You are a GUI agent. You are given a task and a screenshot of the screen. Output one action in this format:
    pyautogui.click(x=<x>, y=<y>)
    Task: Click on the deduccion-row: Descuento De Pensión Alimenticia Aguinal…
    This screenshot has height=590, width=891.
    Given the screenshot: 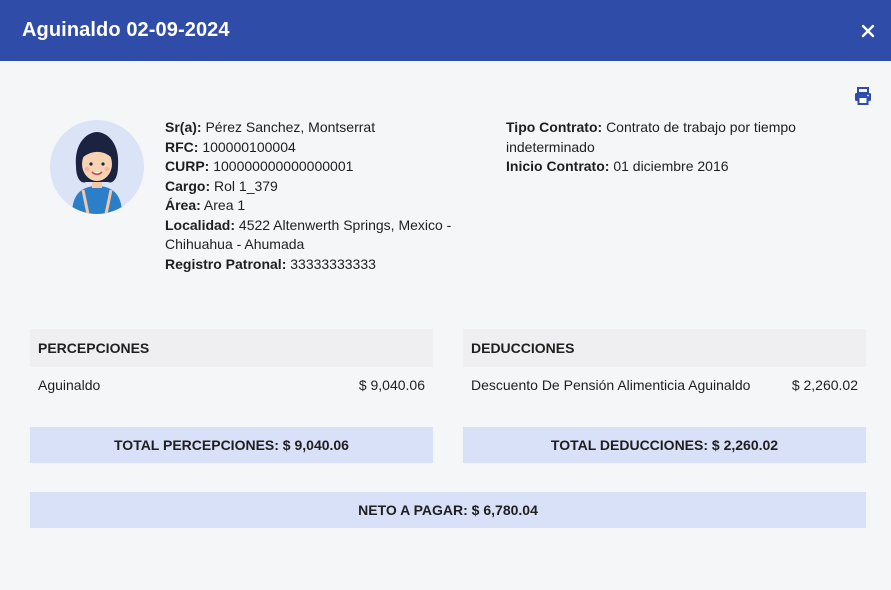 What is the action you would take?
    pyautogui.click(x=664, y=385)
    